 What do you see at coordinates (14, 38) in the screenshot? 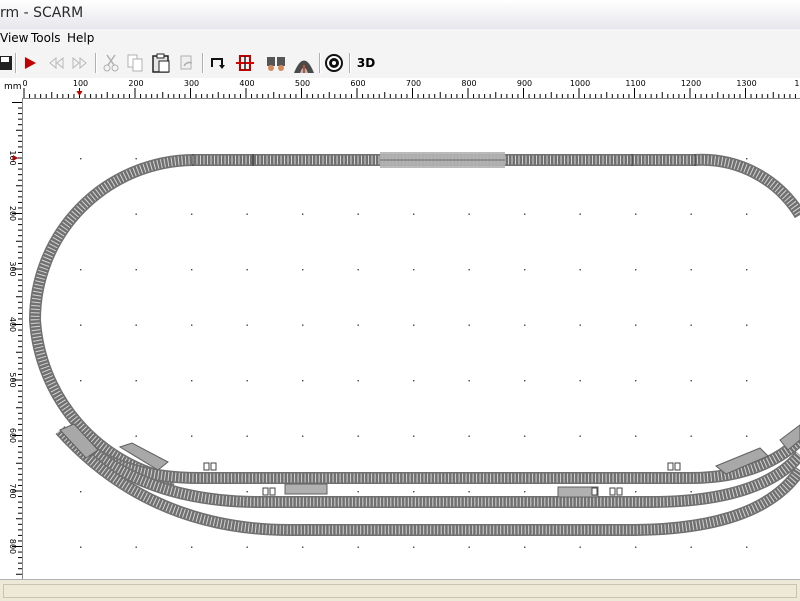
I see `menu-view: View` at bounding box center [14, 38].